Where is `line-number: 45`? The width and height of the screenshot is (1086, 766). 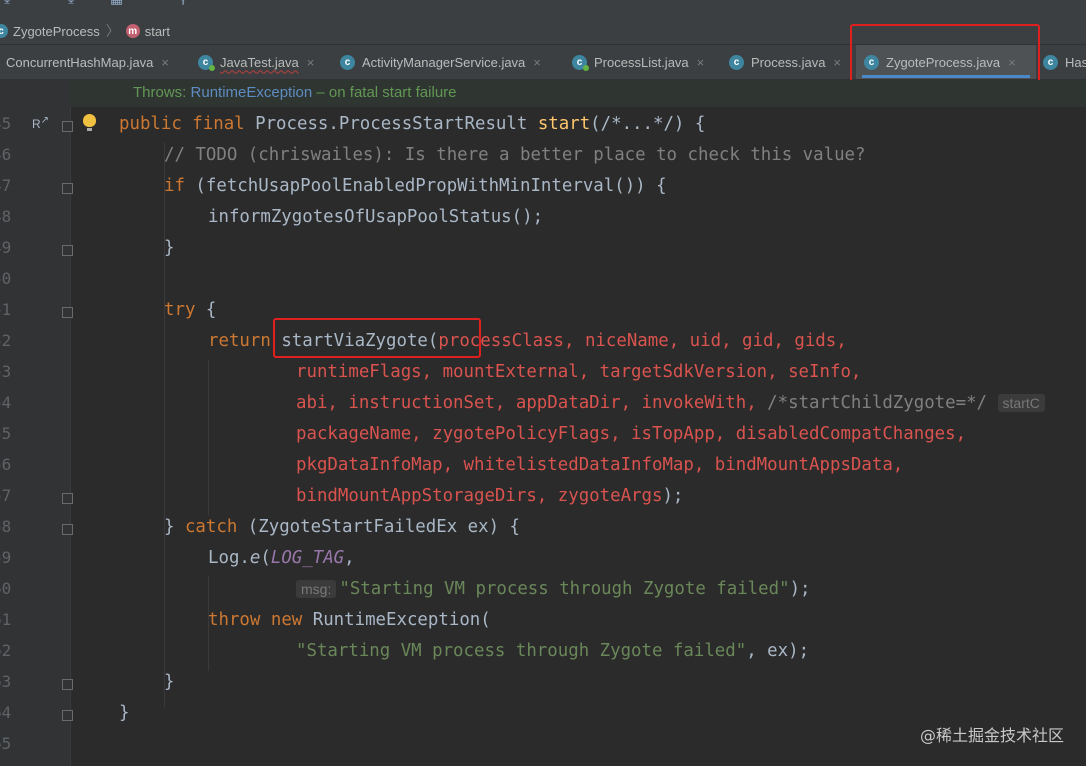 line-number: 45 is located at coordinates (6, 123).